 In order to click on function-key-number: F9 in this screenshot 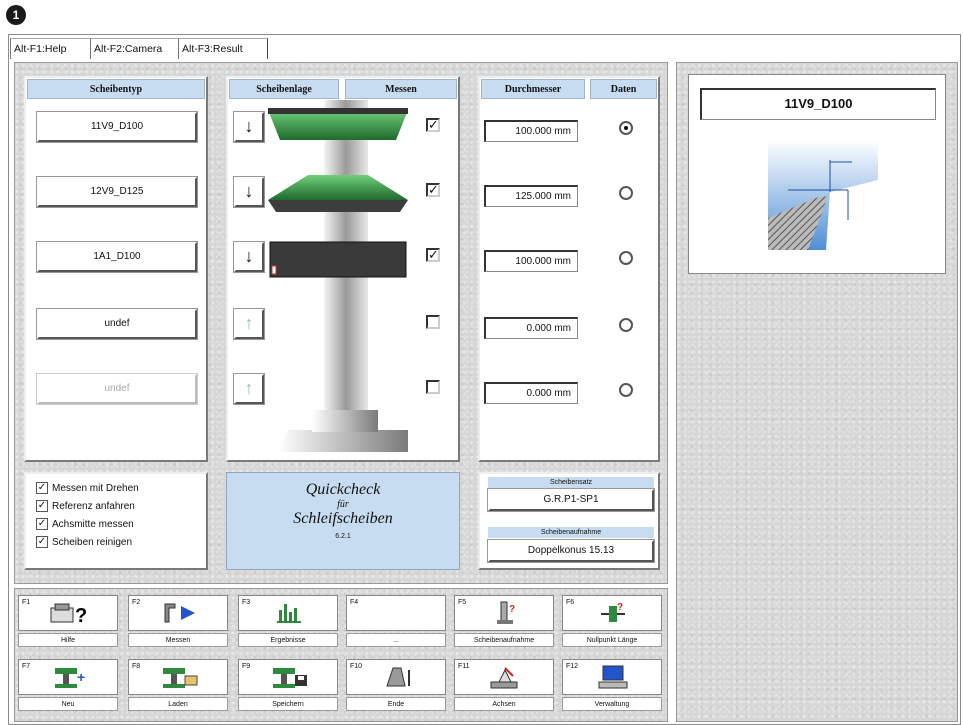, I will do `click(246, 666)`.